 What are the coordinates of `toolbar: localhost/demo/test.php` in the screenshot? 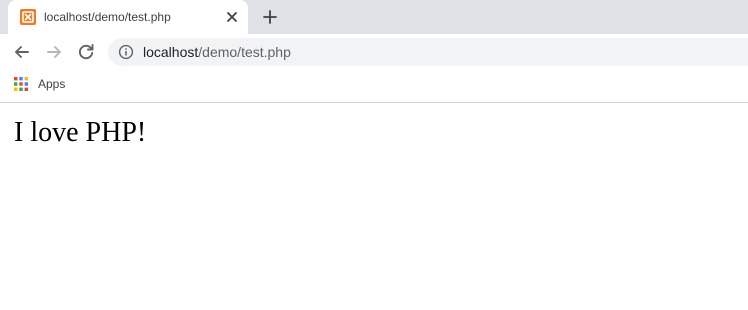 It's located at (374, 52).